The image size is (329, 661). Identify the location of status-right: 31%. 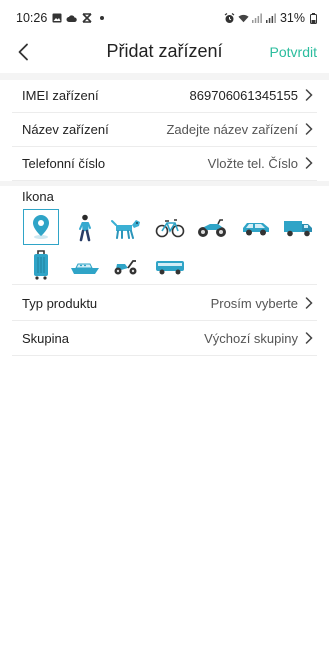
(271, 18).